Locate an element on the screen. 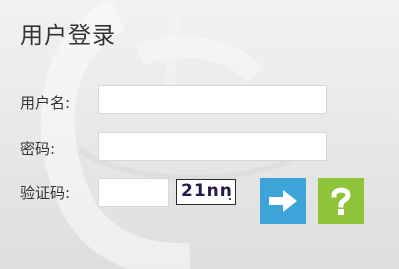 The width and height of the screenshot is (399, 269). captcha-input is located at coordinates (133, 192).